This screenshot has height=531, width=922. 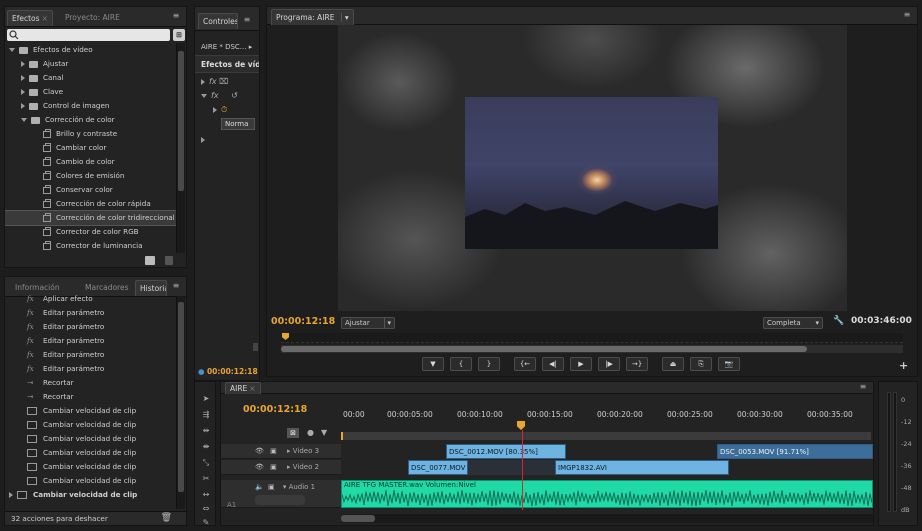 I want to click on waveform-toggle-icon, so click(x=280, y=500).